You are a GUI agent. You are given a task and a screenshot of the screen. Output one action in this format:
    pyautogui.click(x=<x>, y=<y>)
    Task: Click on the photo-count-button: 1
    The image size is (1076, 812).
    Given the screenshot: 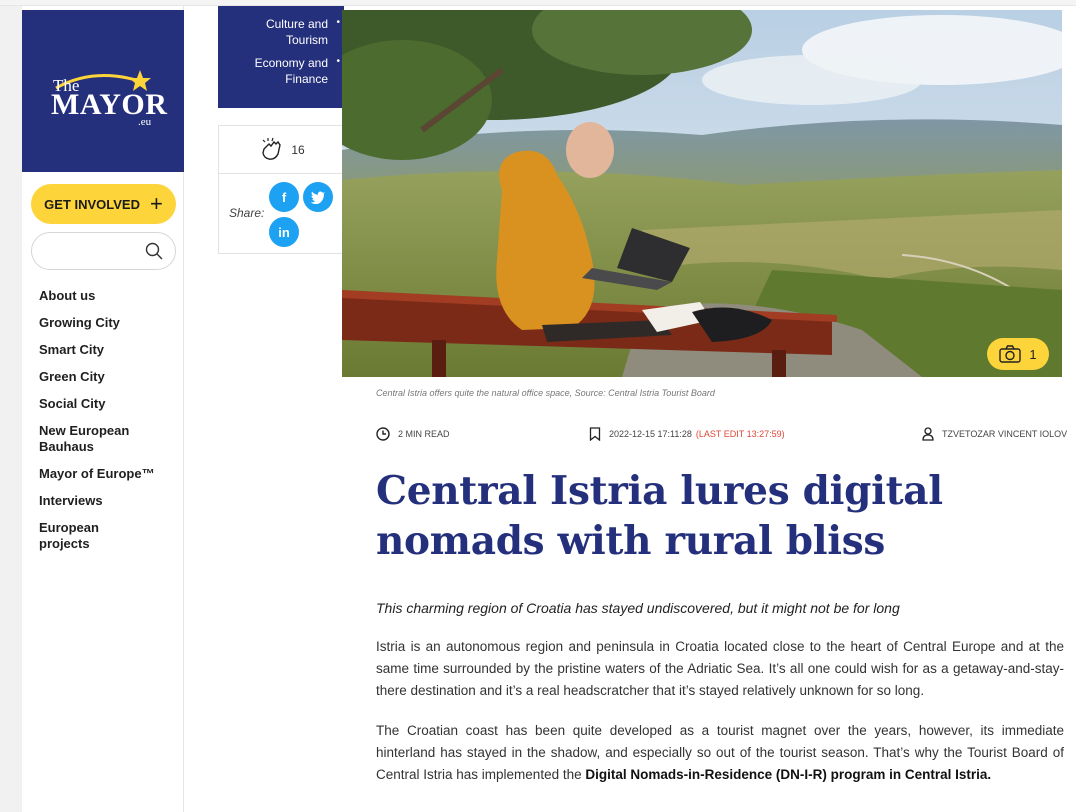 What is the action you would take?
    pyautogui.click(x=1018, y=354)
    